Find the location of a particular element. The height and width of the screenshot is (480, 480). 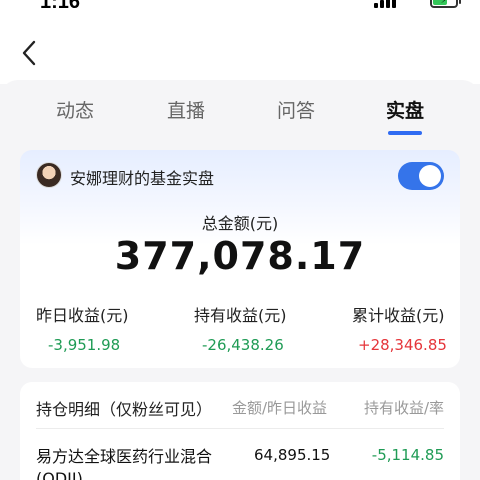

total-amount-value: 377,078.17 is located at coordinates (240, 256).